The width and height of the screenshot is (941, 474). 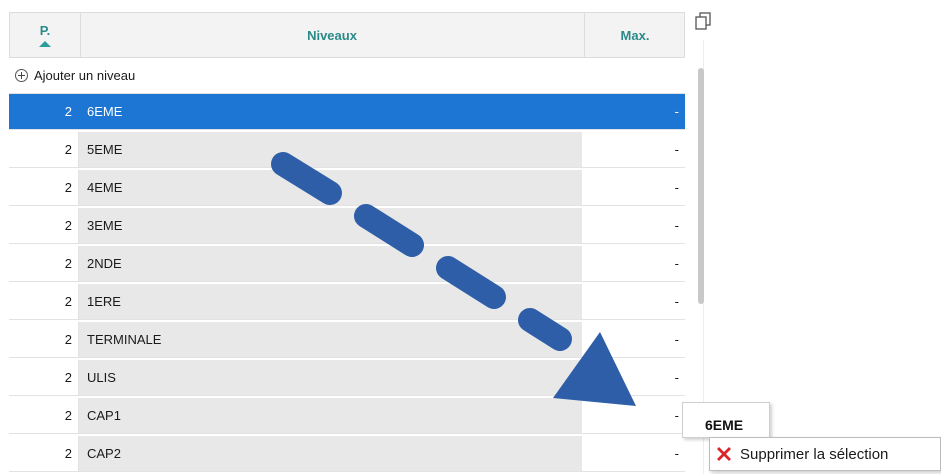 I want to click on table-header: P. Niveaux Max., so click(x=347, y=35).